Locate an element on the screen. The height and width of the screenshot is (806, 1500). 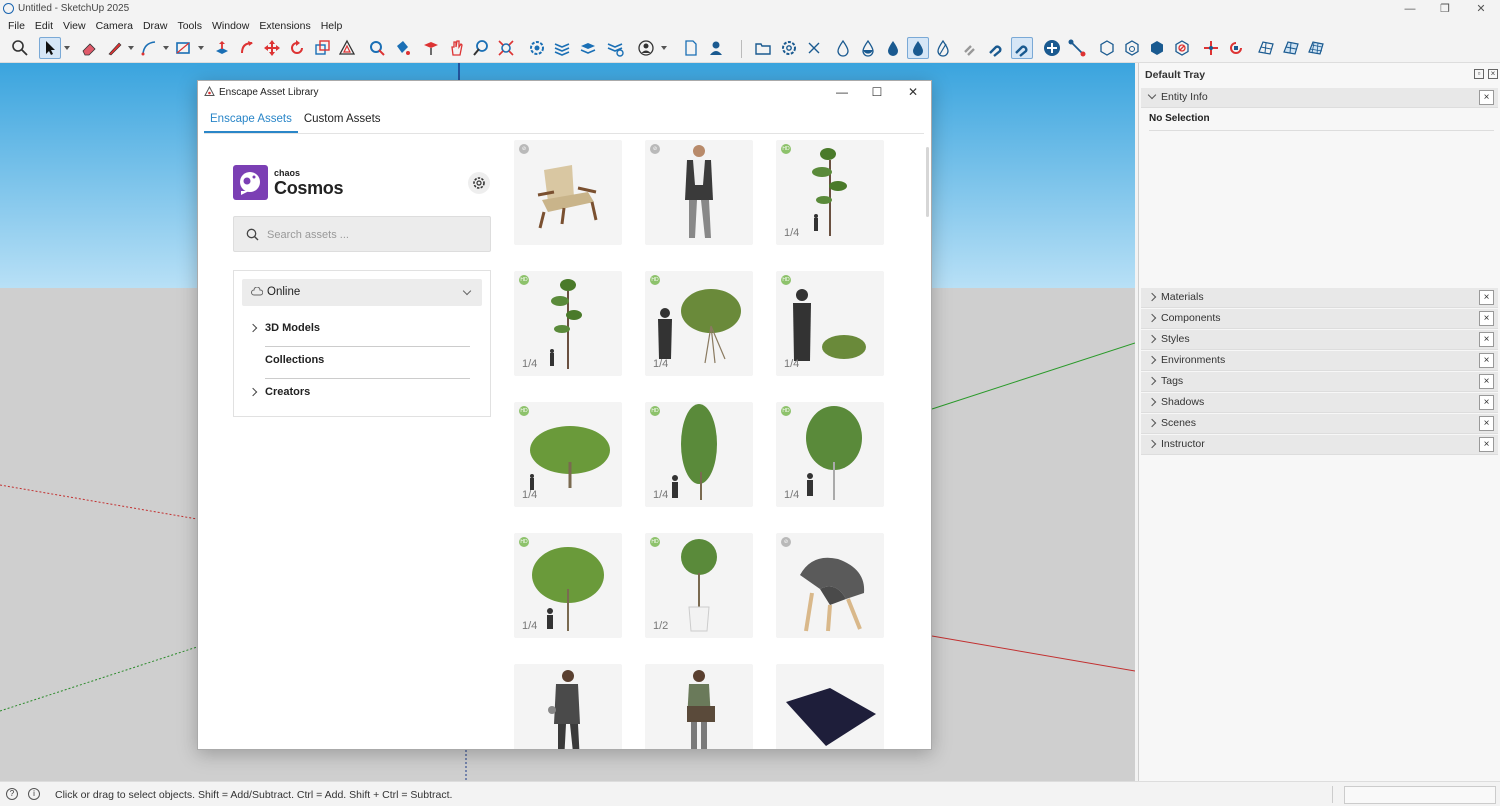
info-icon: i is located at coordinates (34, 794).